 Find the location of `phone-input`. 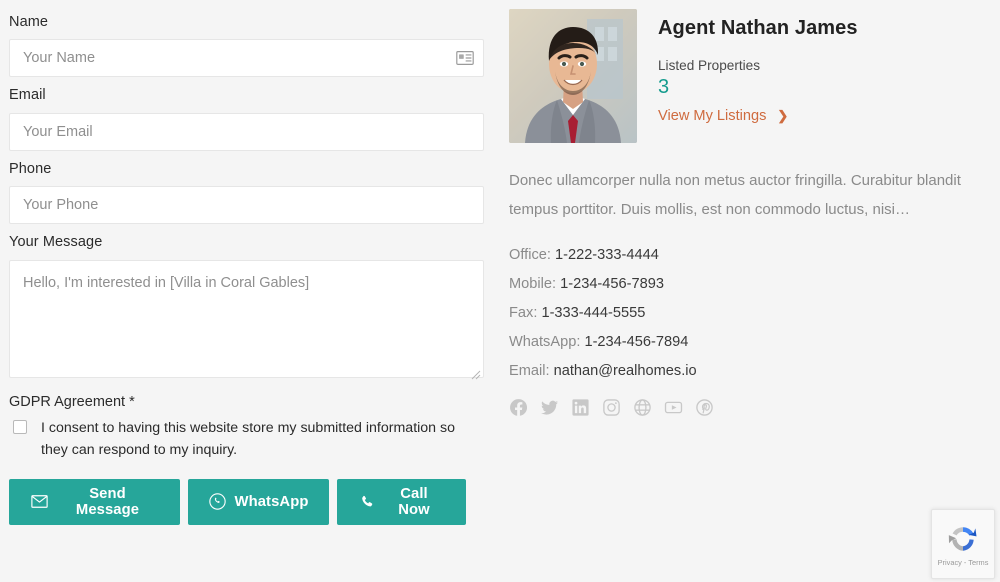

phone-input is located at coordinates (246, 205).